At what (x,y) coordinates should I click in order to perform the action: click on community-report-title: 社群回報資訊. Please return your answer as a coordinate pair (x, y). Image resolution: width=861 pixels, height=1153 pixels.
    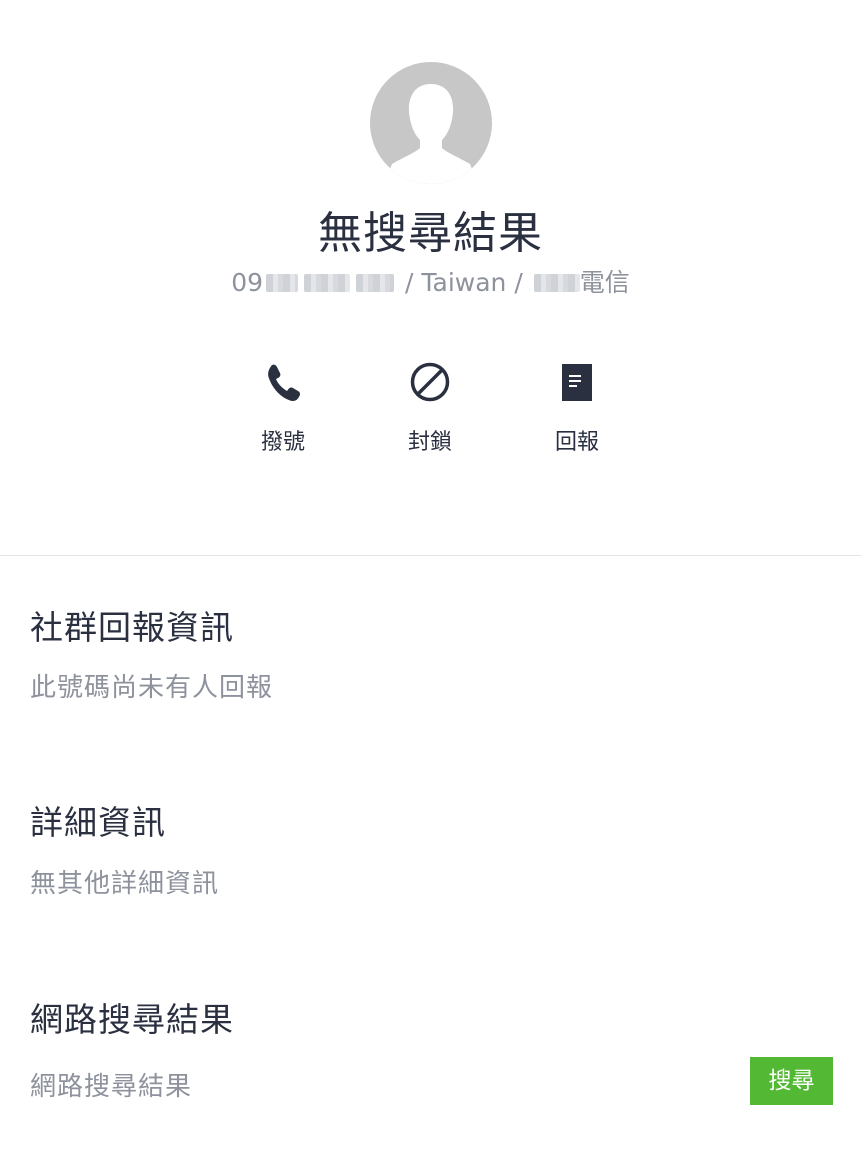
    Looking at the image, I should click on (132, 627).